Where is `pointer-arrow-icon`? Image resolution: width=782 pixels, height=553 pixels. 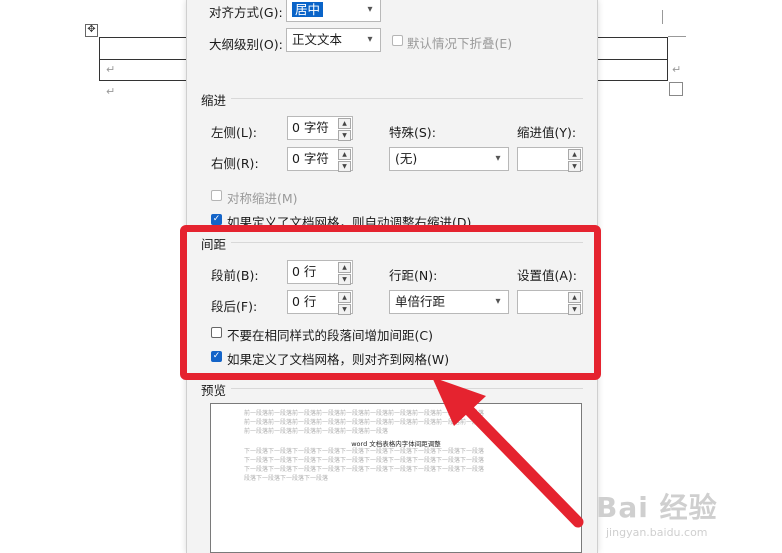
pointer-arrow-icon is located at coordinates (508, 452).